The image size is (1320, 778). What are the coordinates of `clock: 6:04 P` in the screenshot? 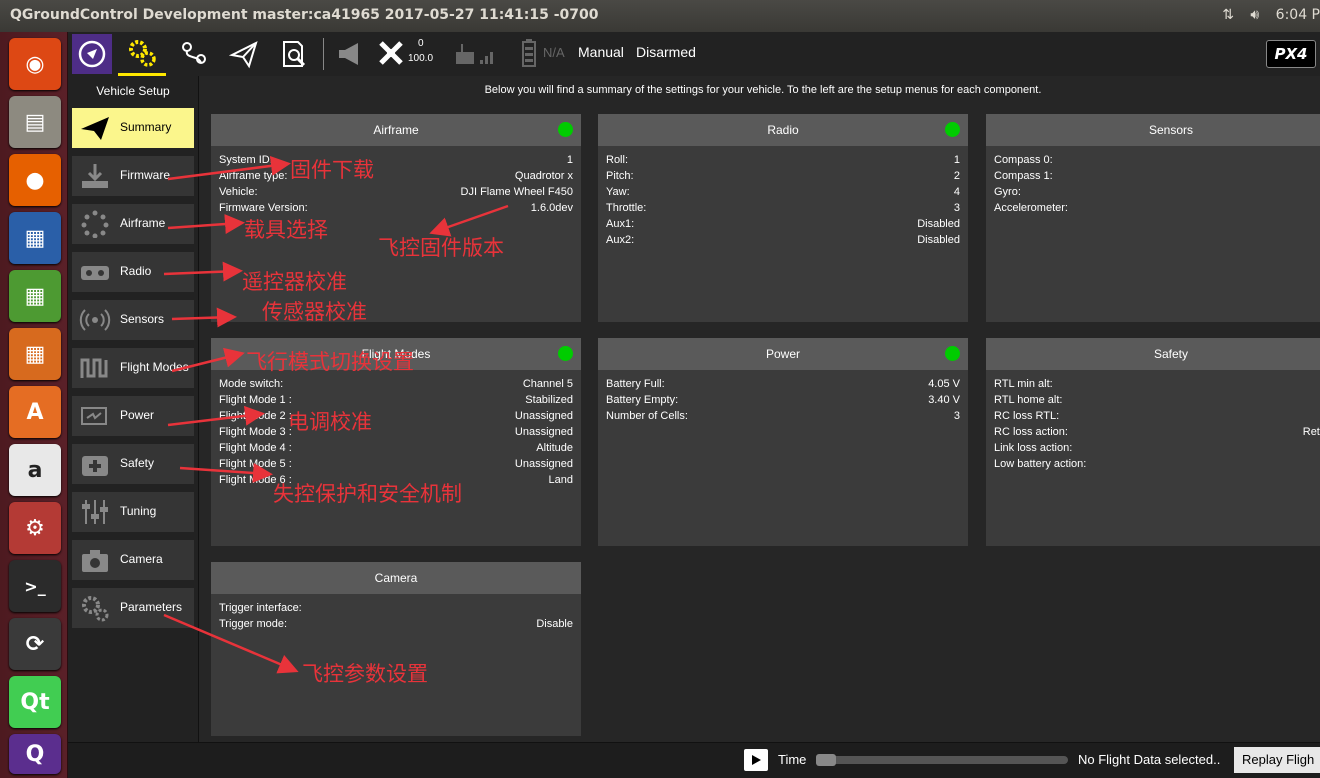 It's located at (1298, 15).